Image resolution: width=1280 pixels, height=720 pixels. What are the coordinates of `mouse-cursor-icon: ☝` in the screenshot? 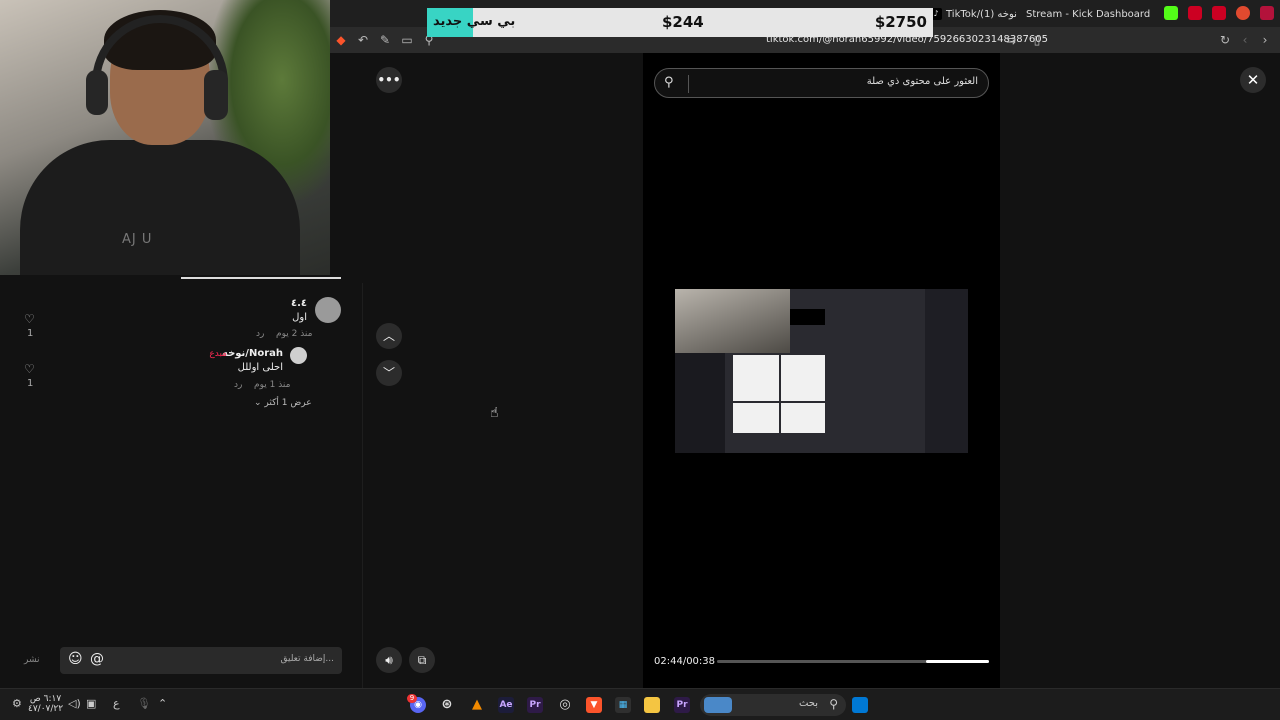 It's located at (494, 413).